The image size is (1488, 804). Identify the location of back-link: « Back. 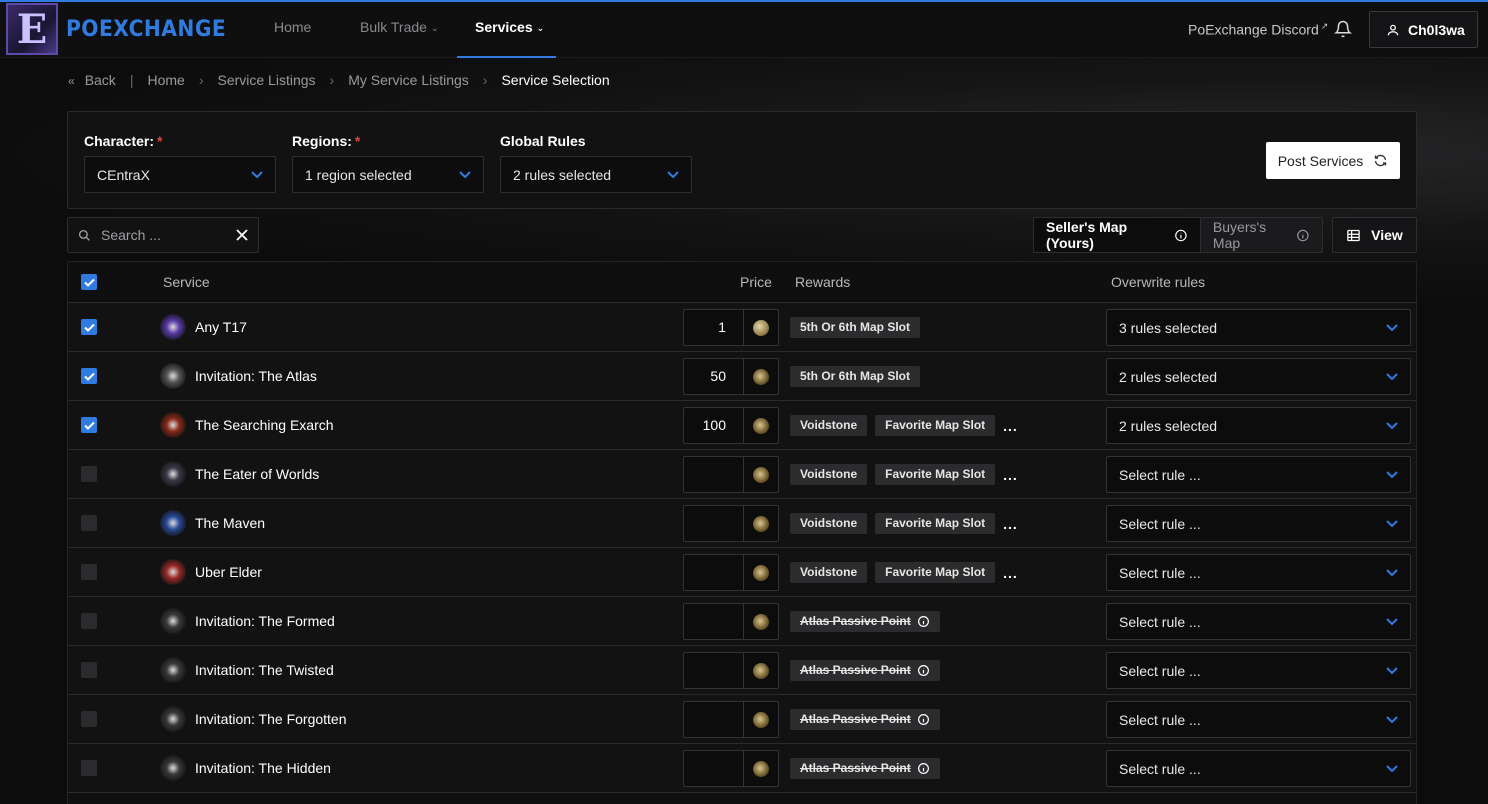
(92, 80).